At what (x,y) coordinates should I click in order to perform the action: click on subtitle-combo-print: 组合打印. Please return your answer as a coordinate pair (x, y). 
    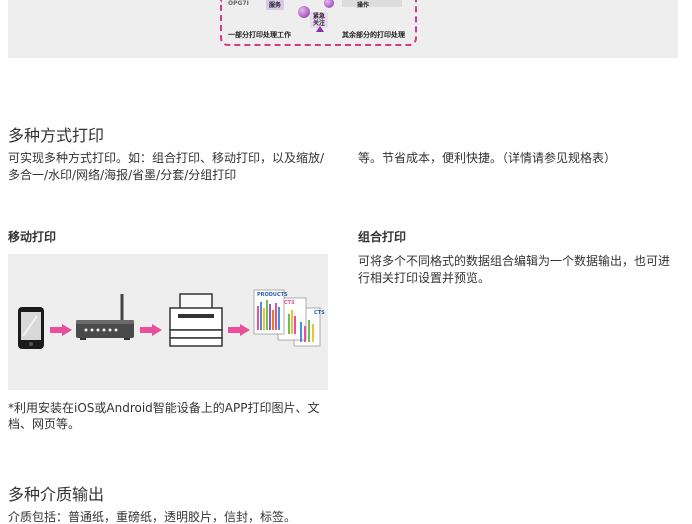
    Looking at the image, I should click on (382, 237).